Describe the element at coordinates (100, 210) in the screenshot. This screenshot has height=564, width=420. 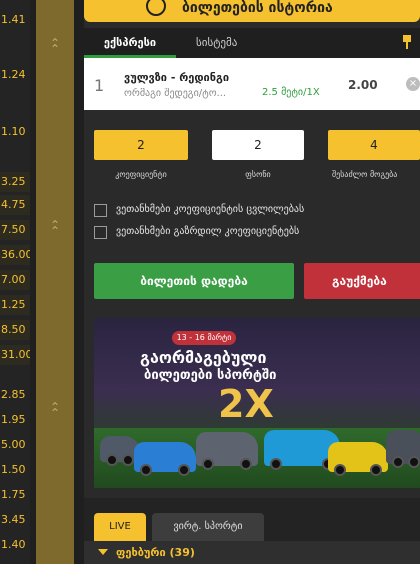
I see `accept-odds-change-checkbox` at that location.